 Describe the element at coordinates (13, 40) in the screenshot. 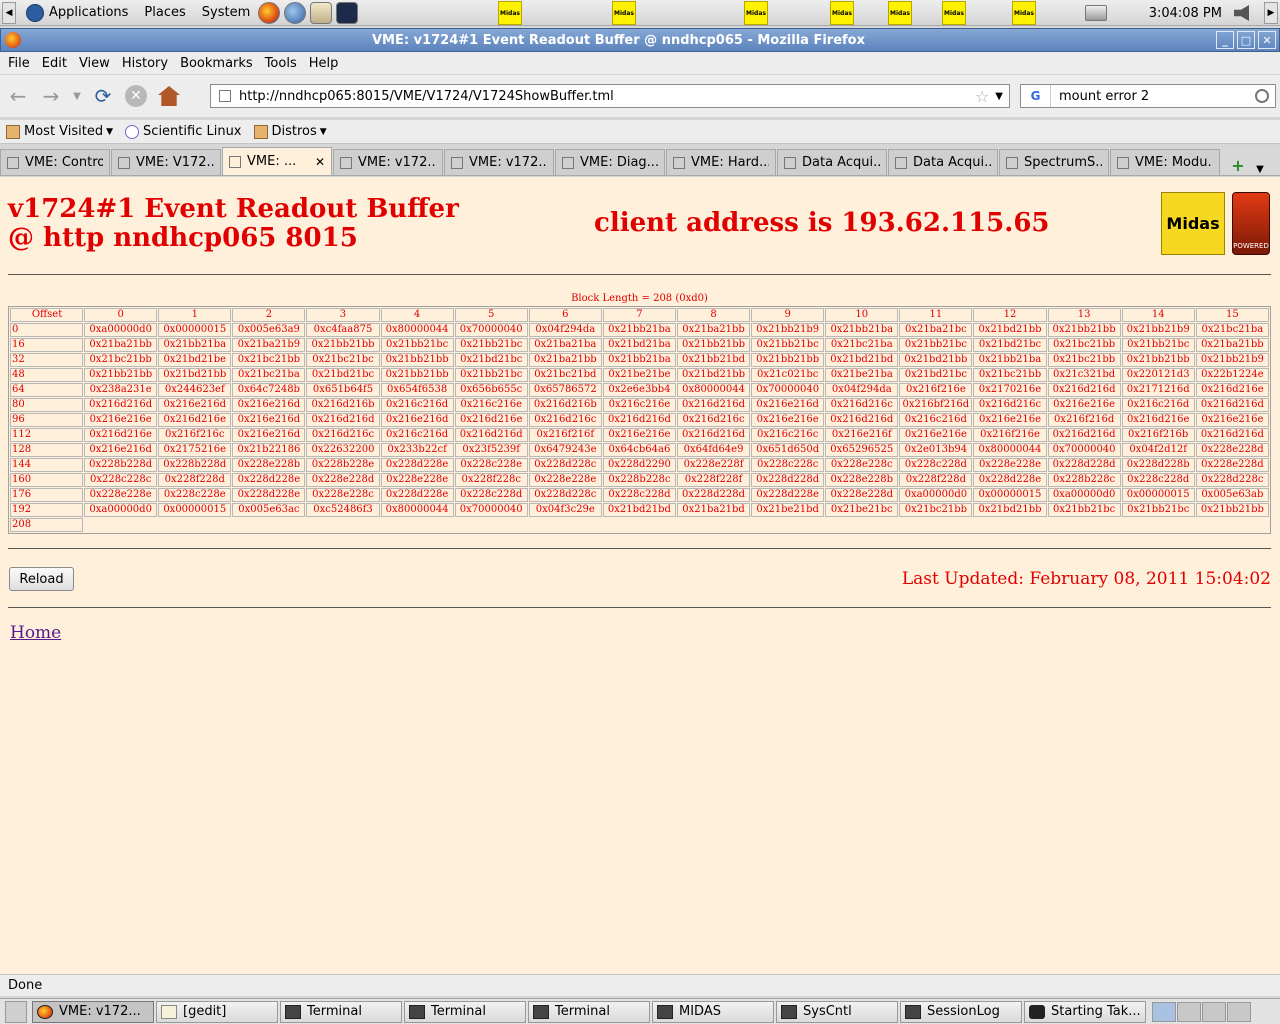

I see `firefox-window-icon` at that location.